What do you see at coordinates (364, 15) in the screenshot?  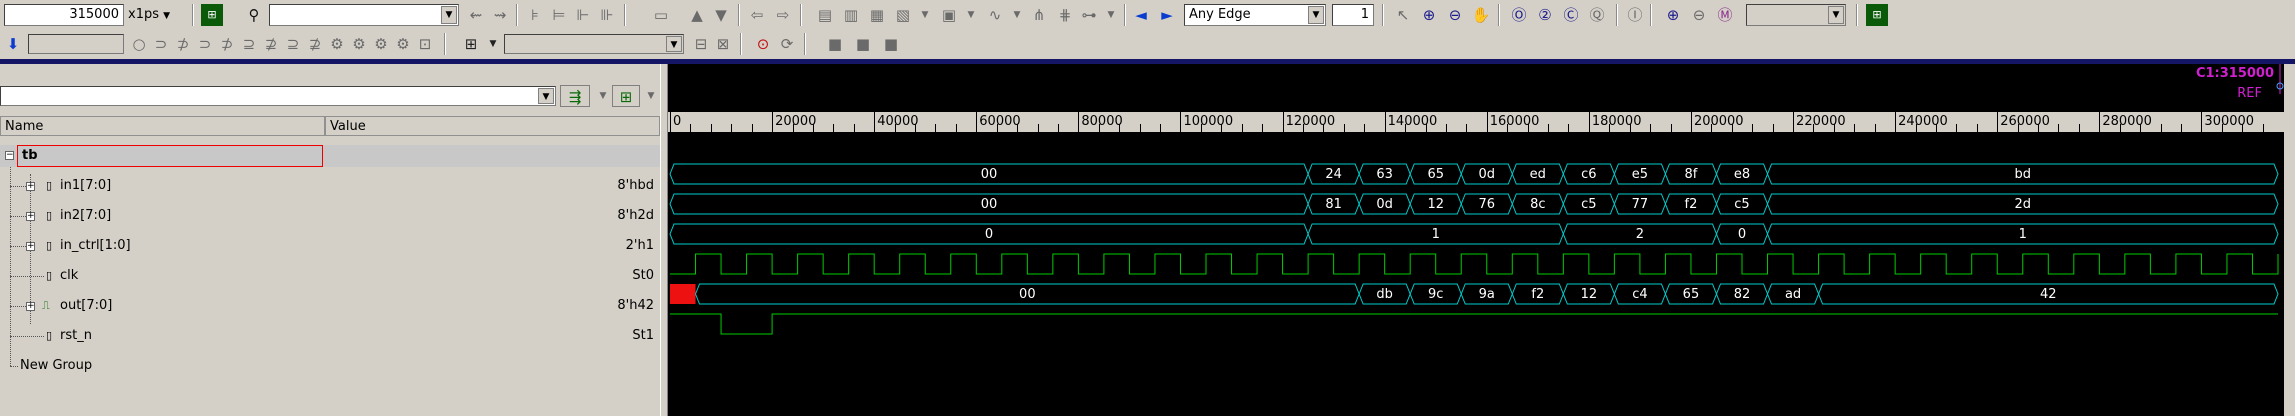 I see `search-combobox: ▼` at bounding box center [364, 15].